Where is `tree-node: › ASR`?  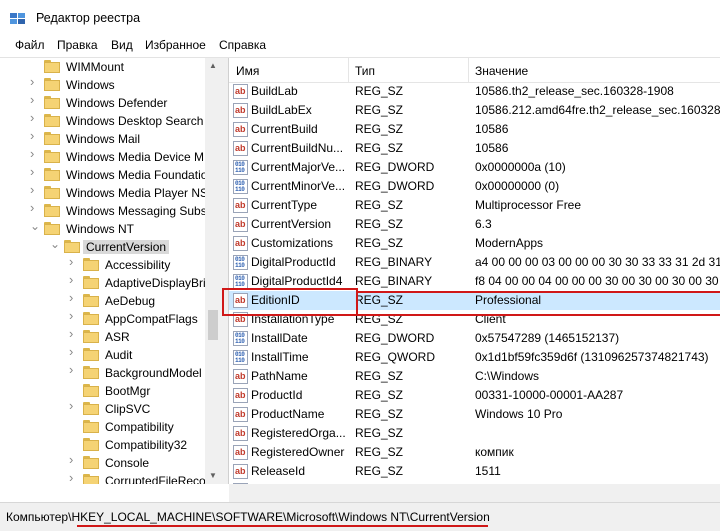 tree-node: › ASR is located at coordinates (102, 336).